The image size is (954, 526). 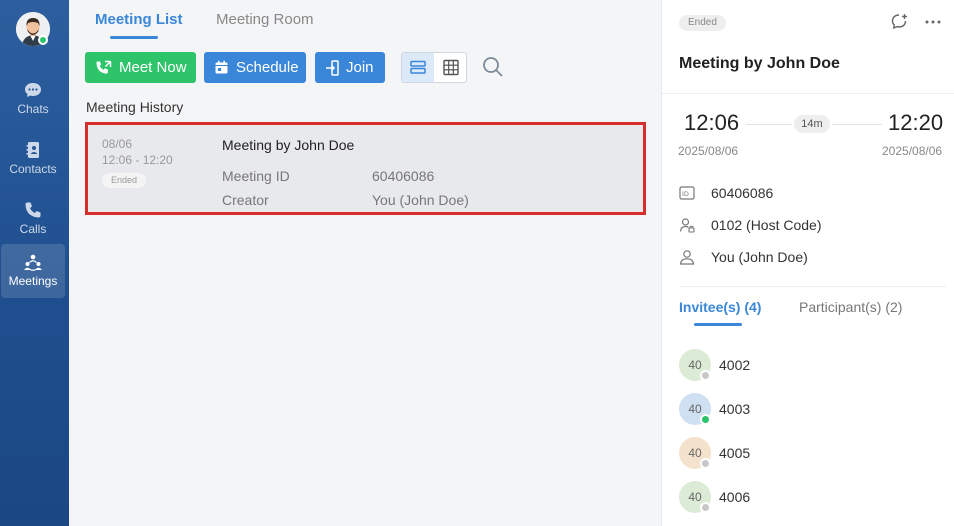 I want to click on sidebar-item-chats: Chats, so click(x=33, y=99).